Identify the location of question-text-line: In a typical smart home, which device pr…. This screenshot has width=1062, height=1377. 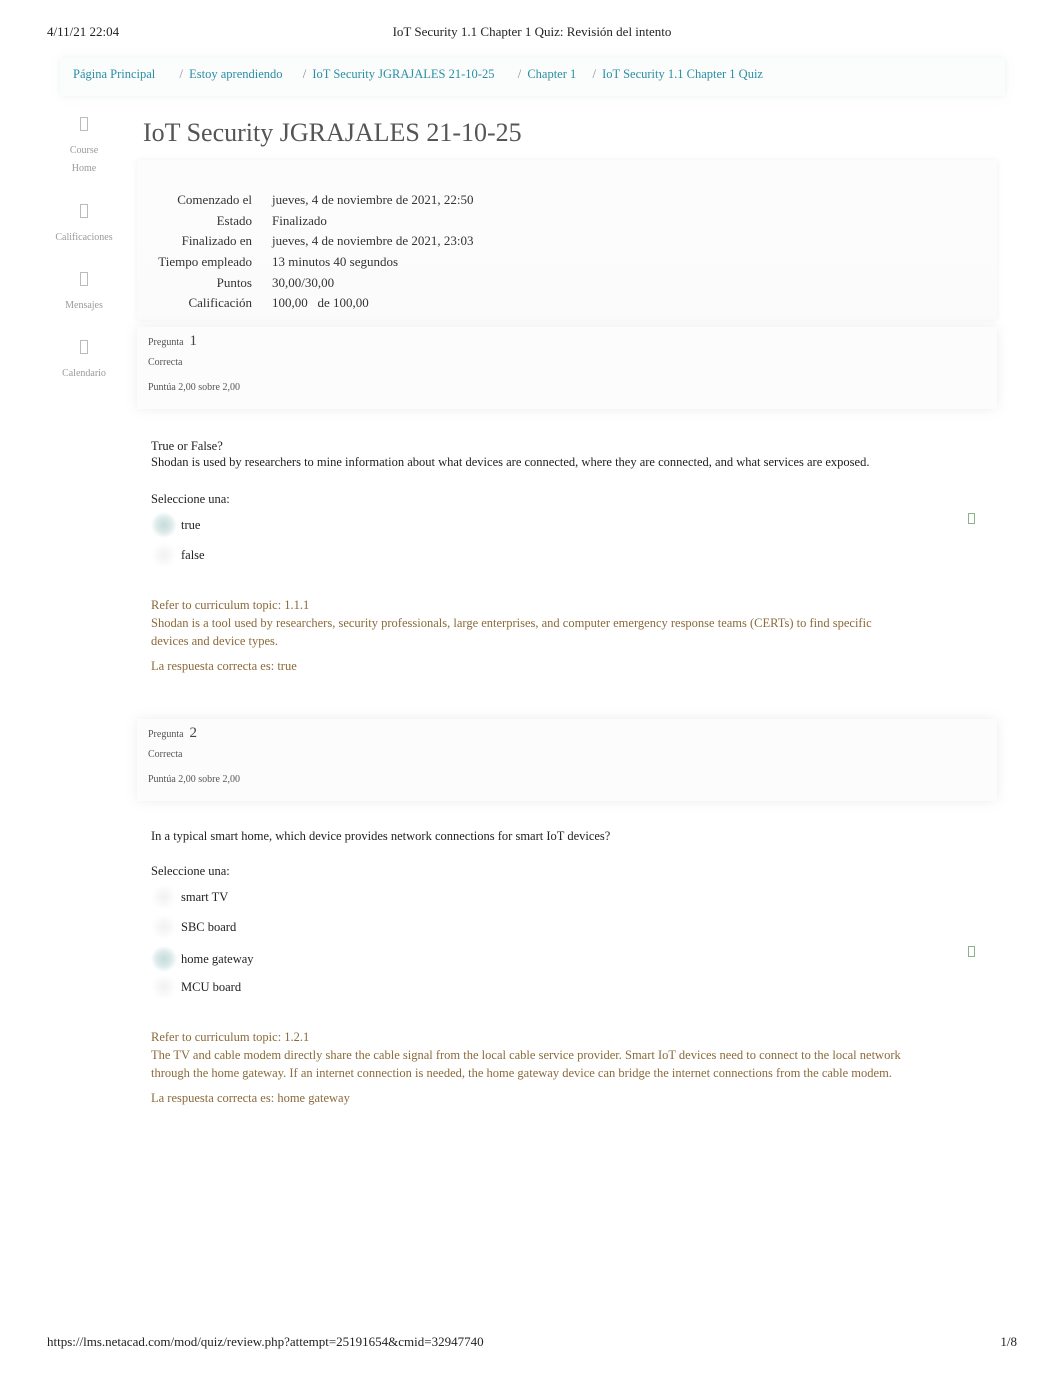
(381, 836).